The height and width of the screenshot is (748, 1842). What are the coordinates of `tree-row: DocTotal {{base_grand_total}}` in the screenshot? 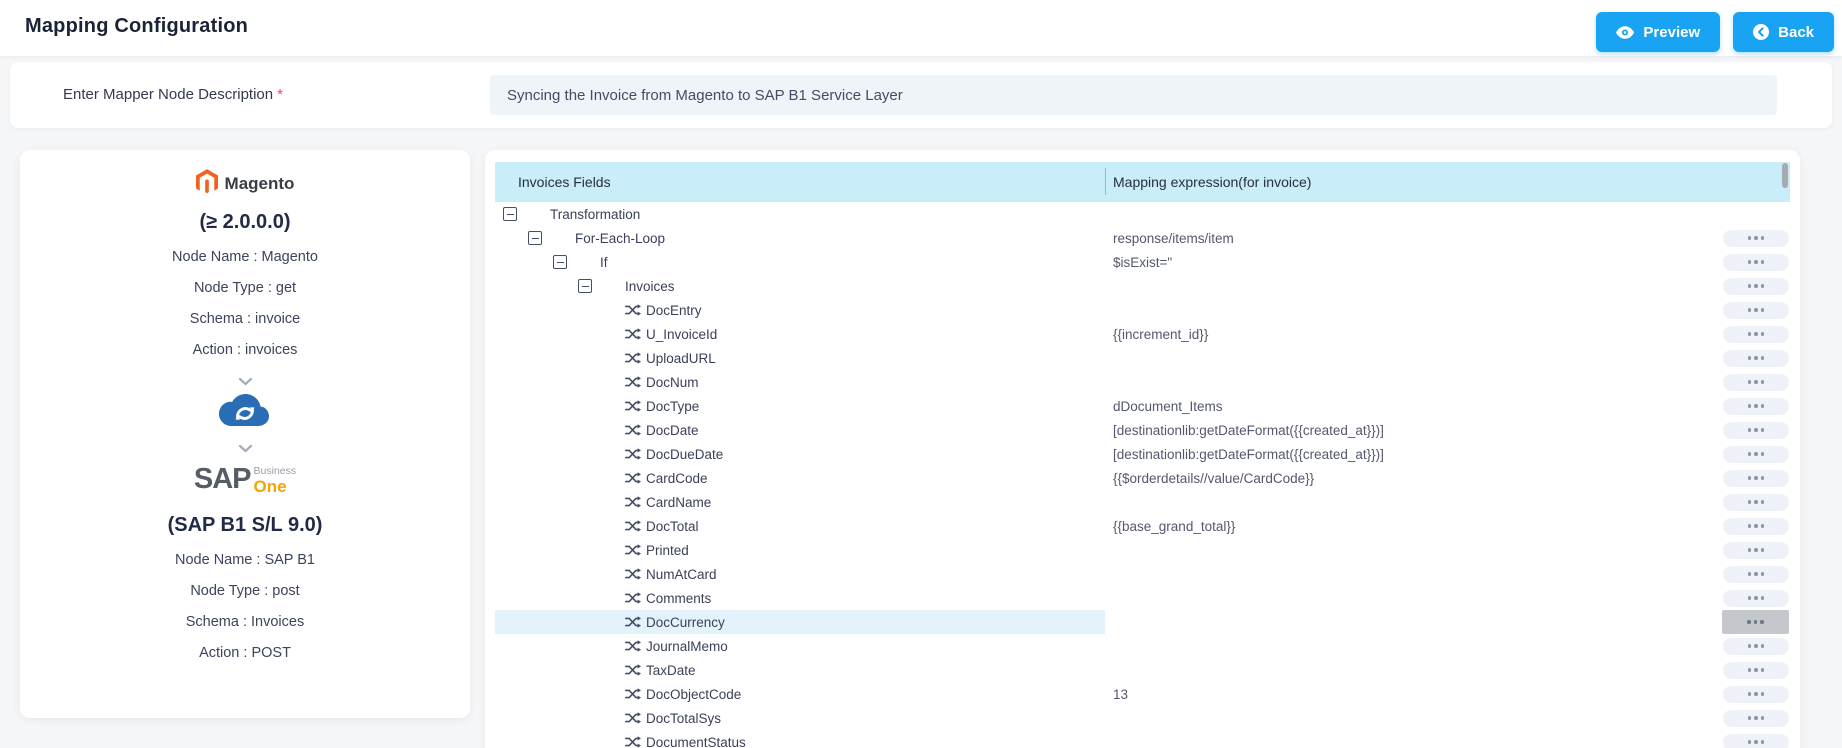 It's located at (1142, 526).